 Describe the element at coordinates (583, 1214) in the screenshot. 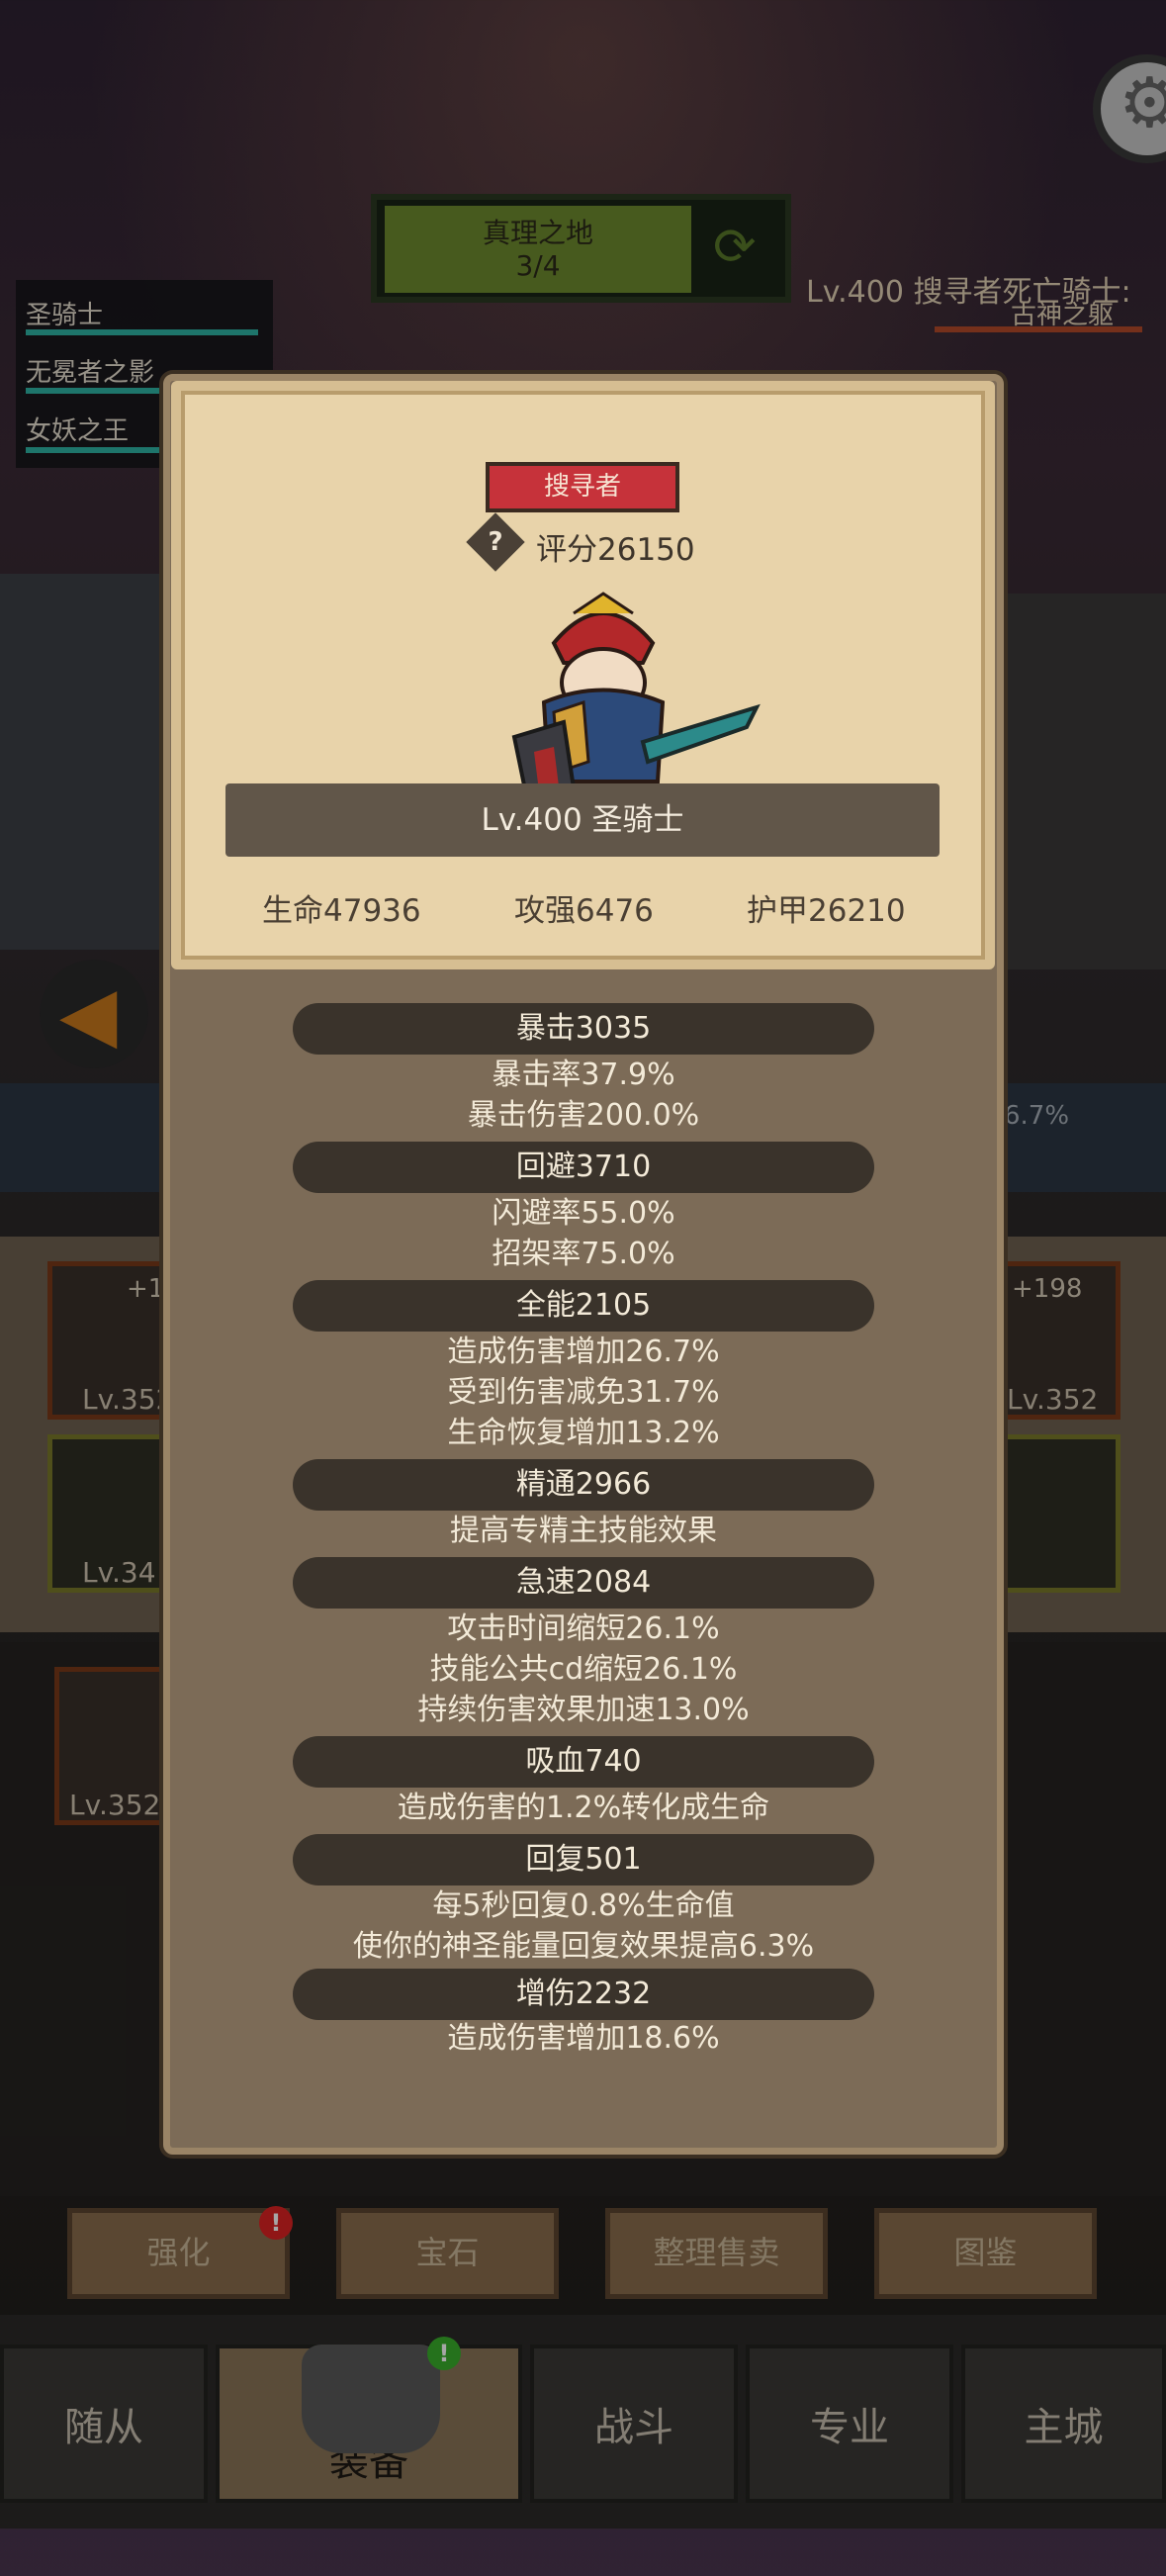

I see `section-line: 闪避率55.0%` at that location.